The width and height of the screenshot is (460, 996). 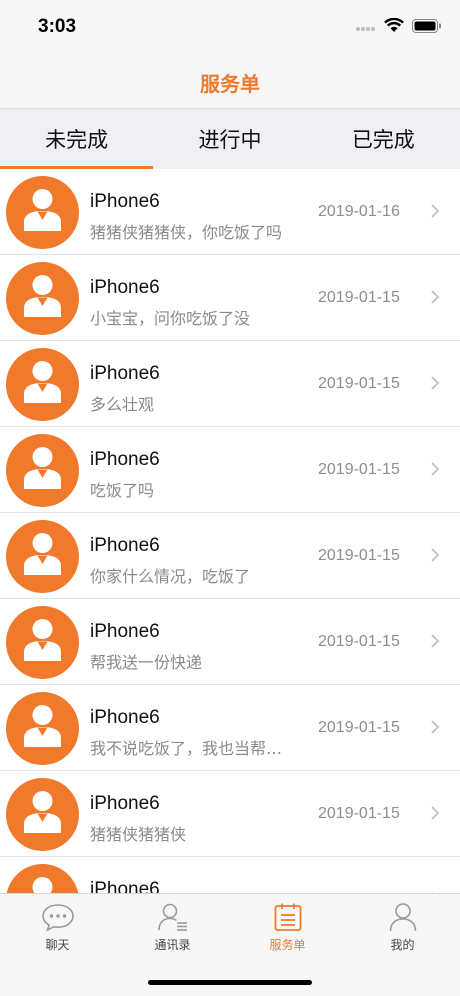 What do you see at coordinates (365, 28) in the screenshot?
I see `signal-icon` at bounding box center [365, 28].